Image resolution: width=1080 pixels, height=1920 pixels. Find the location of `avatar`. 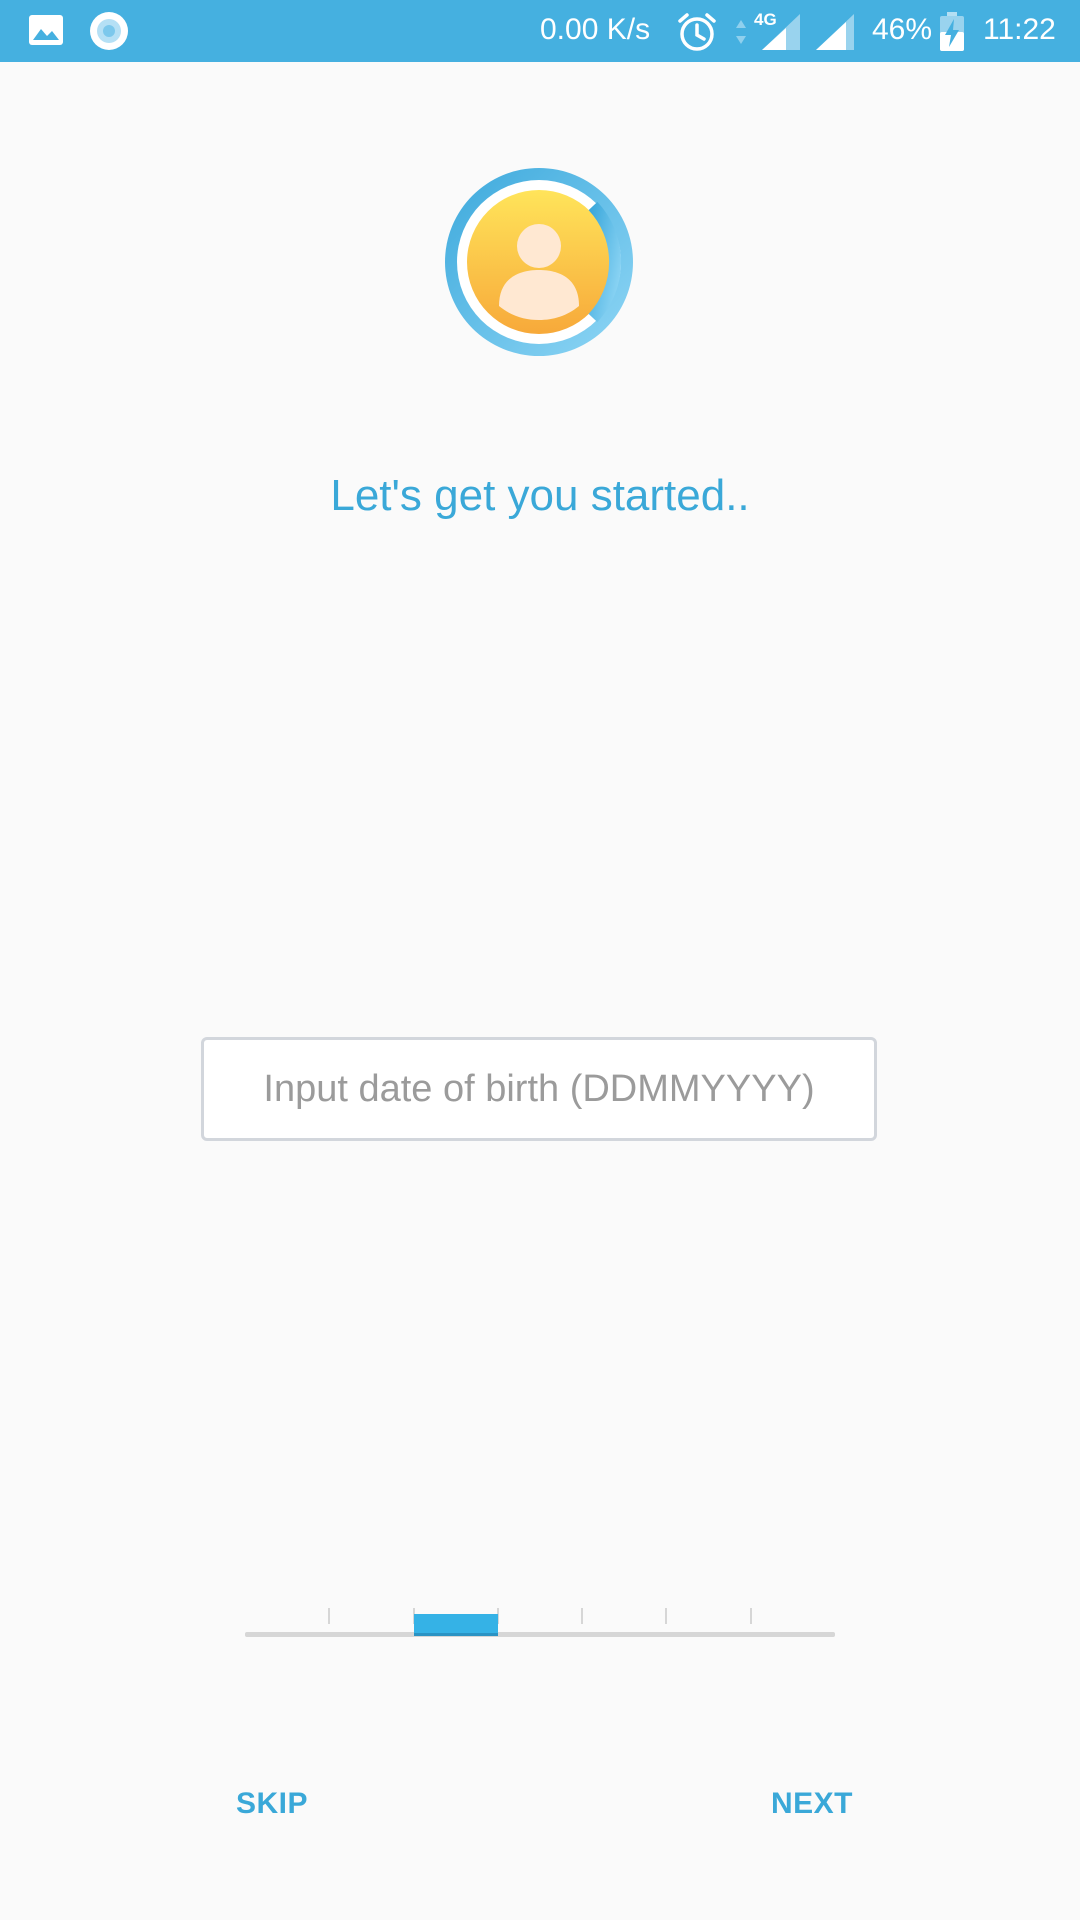

avatar is located at coordinates (539, 262).